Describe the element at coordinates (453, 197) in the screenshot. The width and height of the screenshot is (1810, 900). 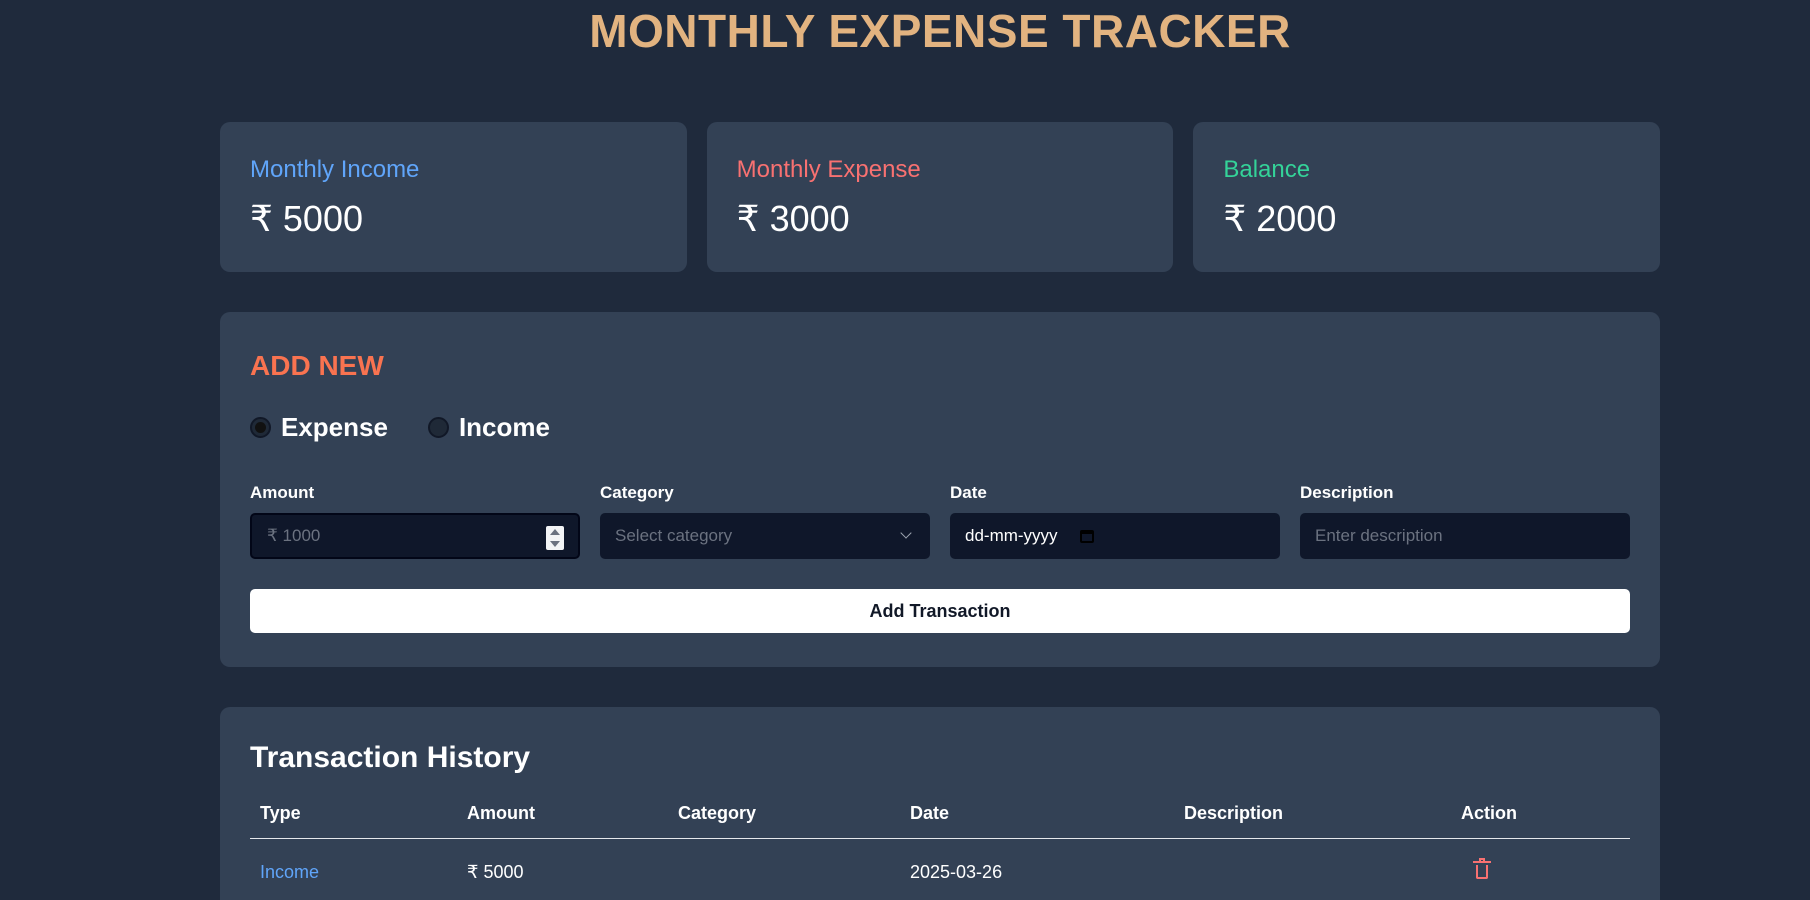
I see `income-card: Monthly Income ₹ 5000` at that location.